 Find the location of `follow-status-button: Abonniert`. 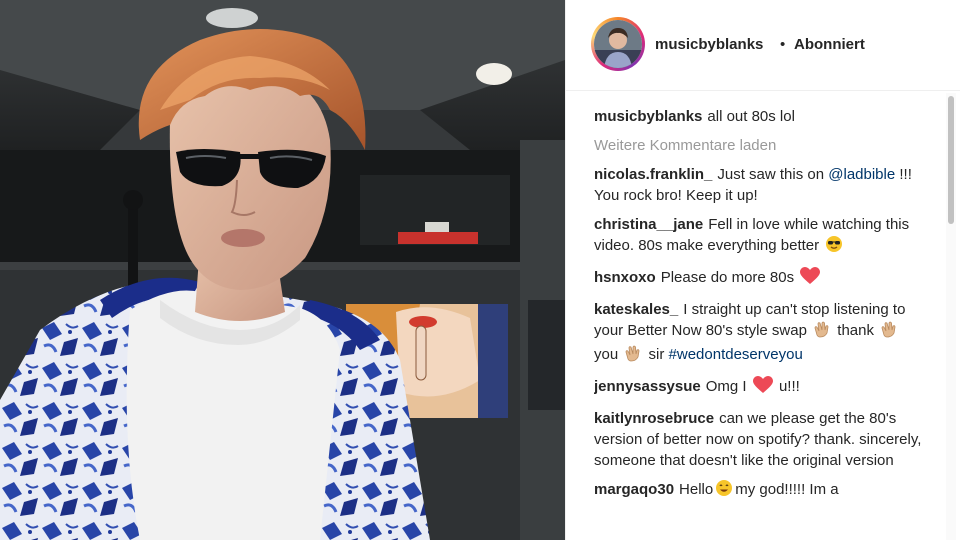

follow-status-button: Abonniert is located at coordinates (829, 44).